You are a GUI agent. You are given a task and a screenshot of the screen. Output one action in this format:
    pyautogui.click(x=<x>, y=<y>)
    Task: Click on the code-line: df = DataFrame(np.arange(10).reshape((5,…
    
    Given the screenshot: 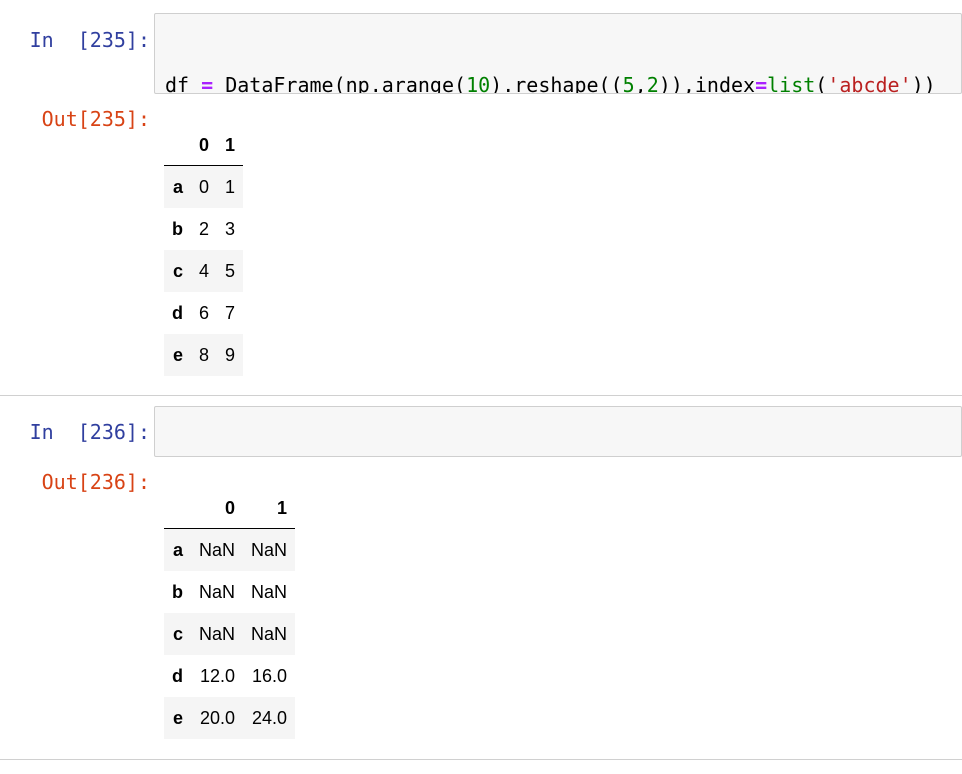 What is the action you would take?
    pyautogui.click(x=558, y=83)
    